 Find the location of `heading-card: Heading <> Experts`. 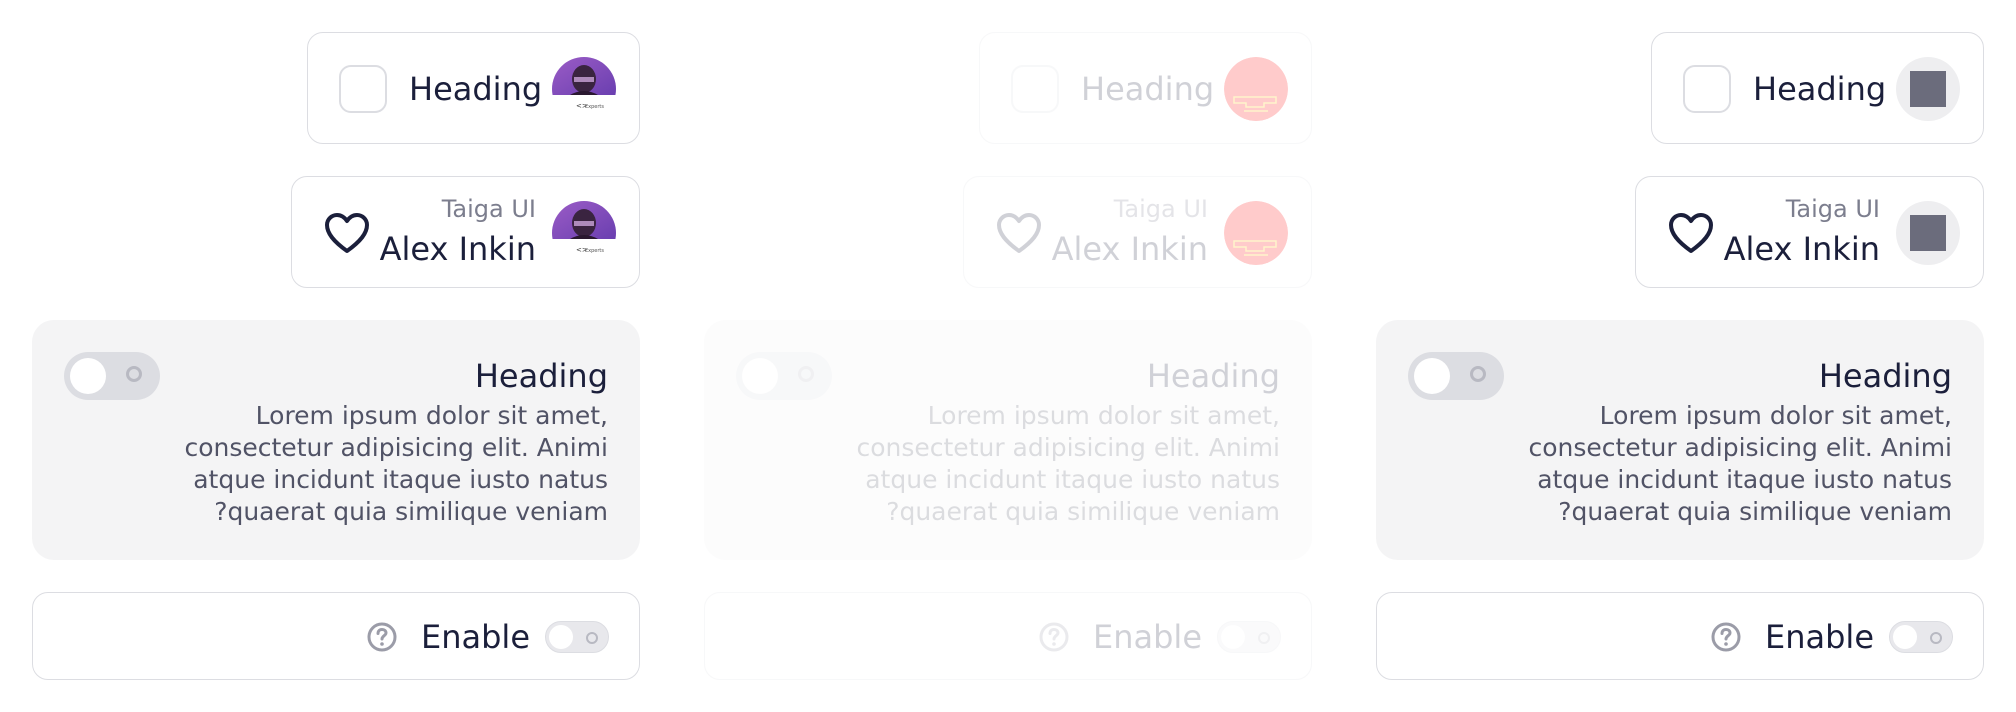

heading-card: Heading <> Experts is located at coordinates (473, 88).